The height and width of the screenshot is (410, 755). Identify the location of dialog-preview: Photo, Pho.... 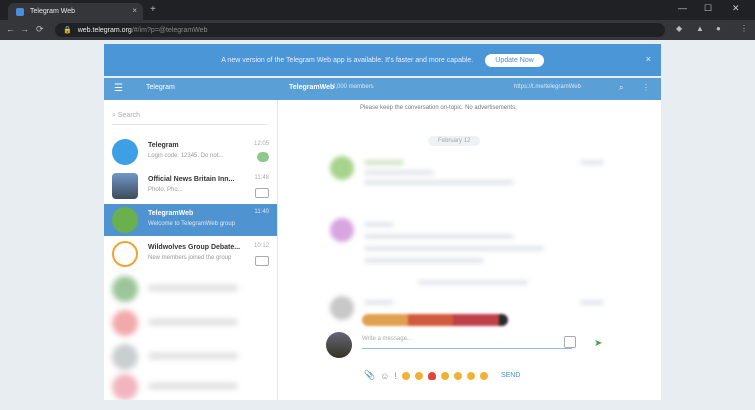
(165, 190).